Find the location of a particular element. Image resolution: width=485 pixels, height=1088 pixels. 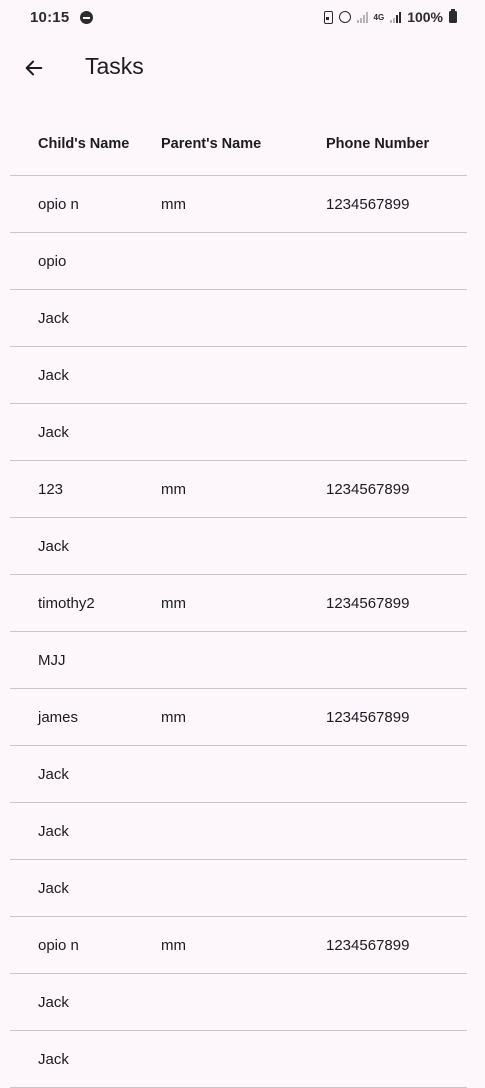

back-button is located at coordinates (34, 68).